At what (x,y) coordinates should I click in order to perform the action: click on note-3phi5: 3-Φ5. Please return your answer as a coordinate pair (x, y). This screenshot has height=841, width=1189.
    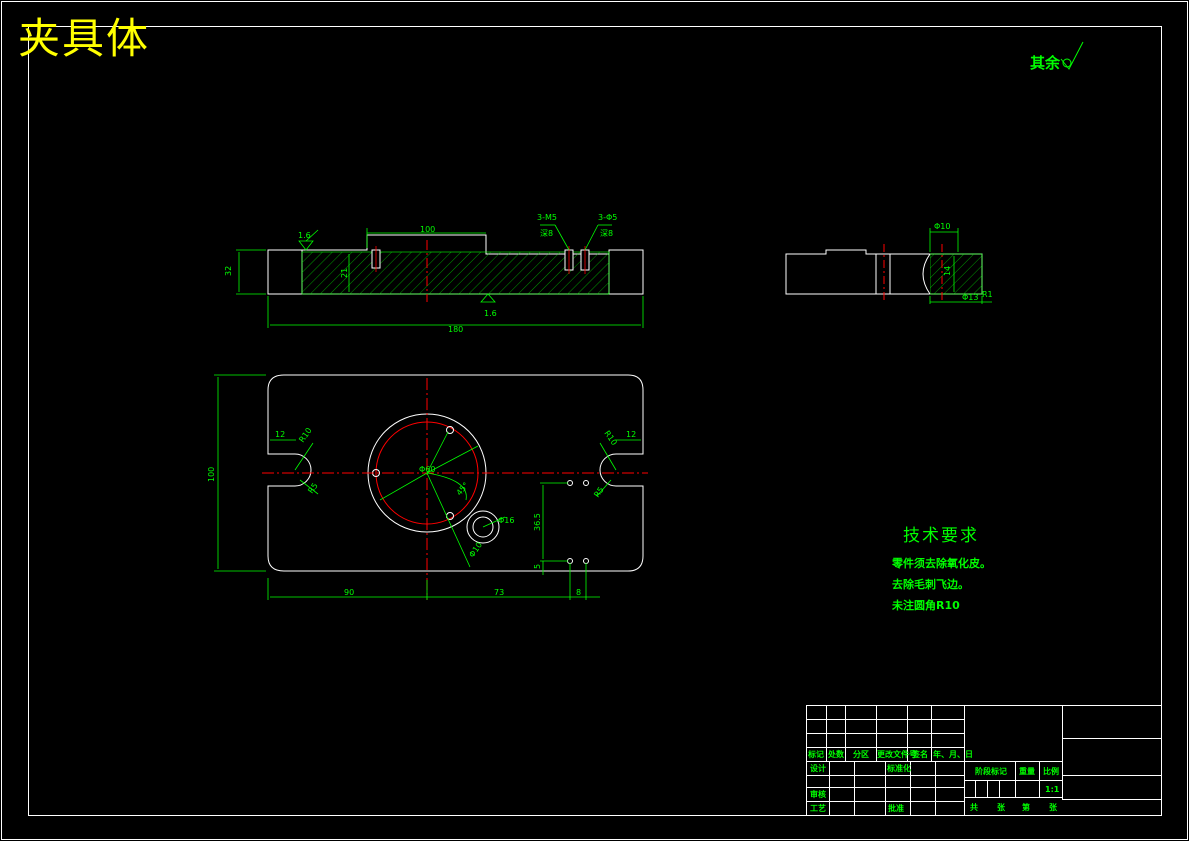
    Looking at the image, I should click on (607, 217).